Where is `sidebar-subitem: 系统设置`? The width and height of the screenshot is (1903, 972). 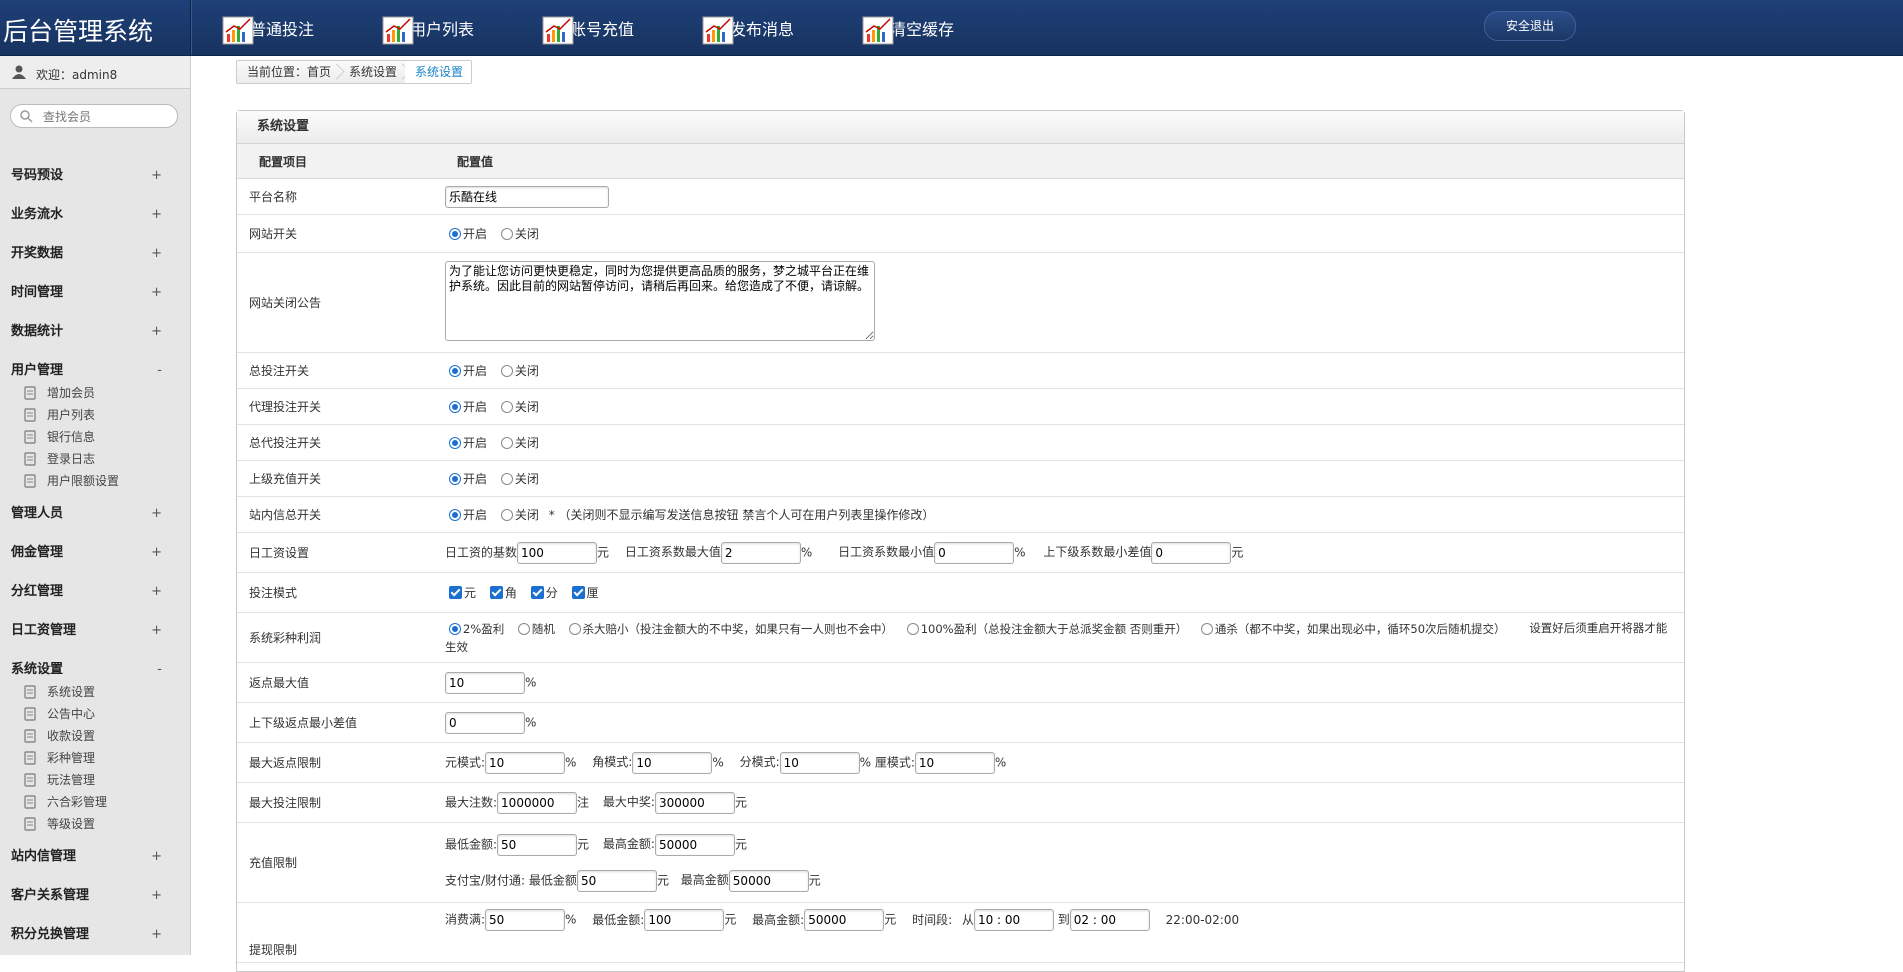
sidebar-subitem: 系统设置 is located at coordinates (95, 692).